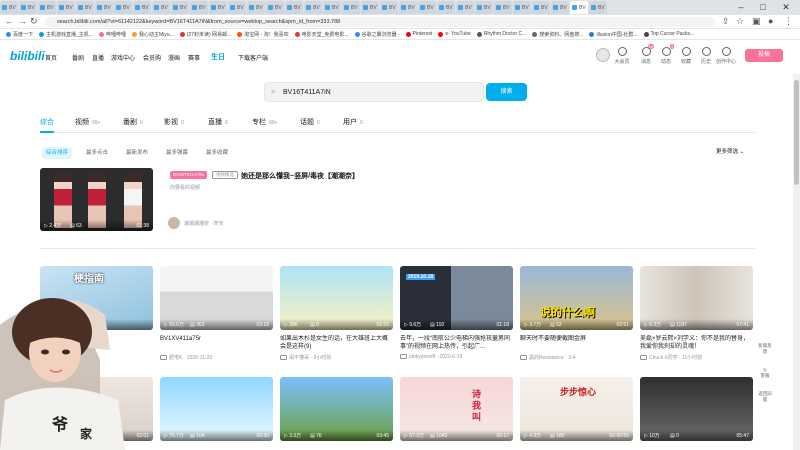 The width and height of the screenshot is (800, 450). What do you see at coordinates (763, 7) in the screenshot?
I see `maximize-button: □` at bounding box center [763, 7].